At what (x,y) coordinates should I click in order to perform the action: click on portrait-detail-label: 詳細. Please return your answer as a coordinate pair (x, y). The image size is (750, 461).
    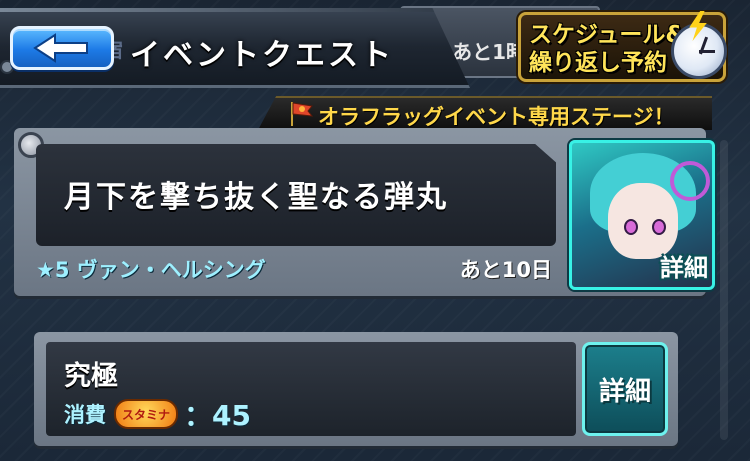
    Looking at the image, I should click on (684, 268).